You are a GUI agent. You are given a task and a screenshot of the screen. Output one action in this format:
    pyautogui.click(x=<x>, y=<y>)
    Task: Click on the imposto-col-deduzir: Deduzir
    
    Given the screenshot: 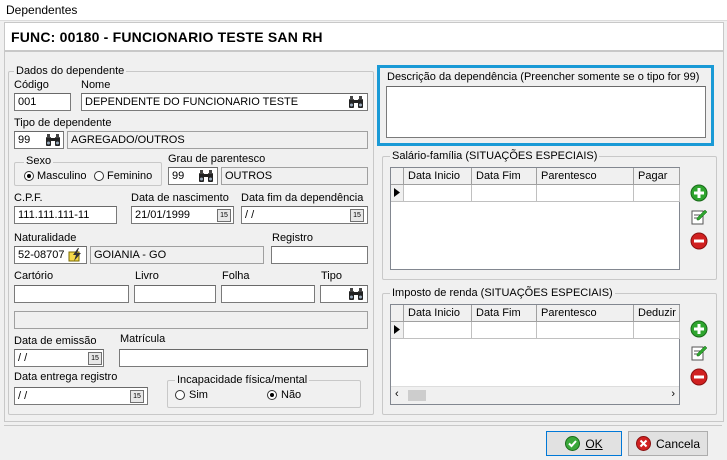 What is the action you would take?
    pyautogui.click(x=657, y=313)
    